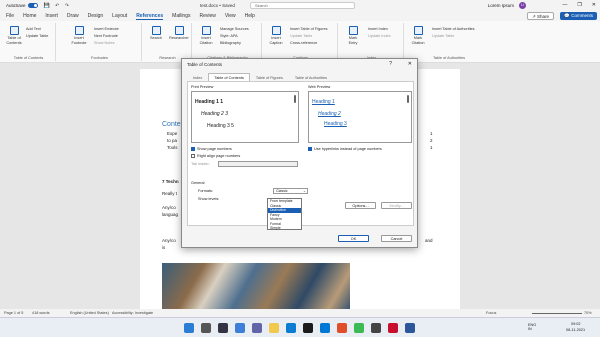  Describe the element at coordinates (501, 5) in the screenshot. I see `user-name: Lorem Ipsum` at that location.